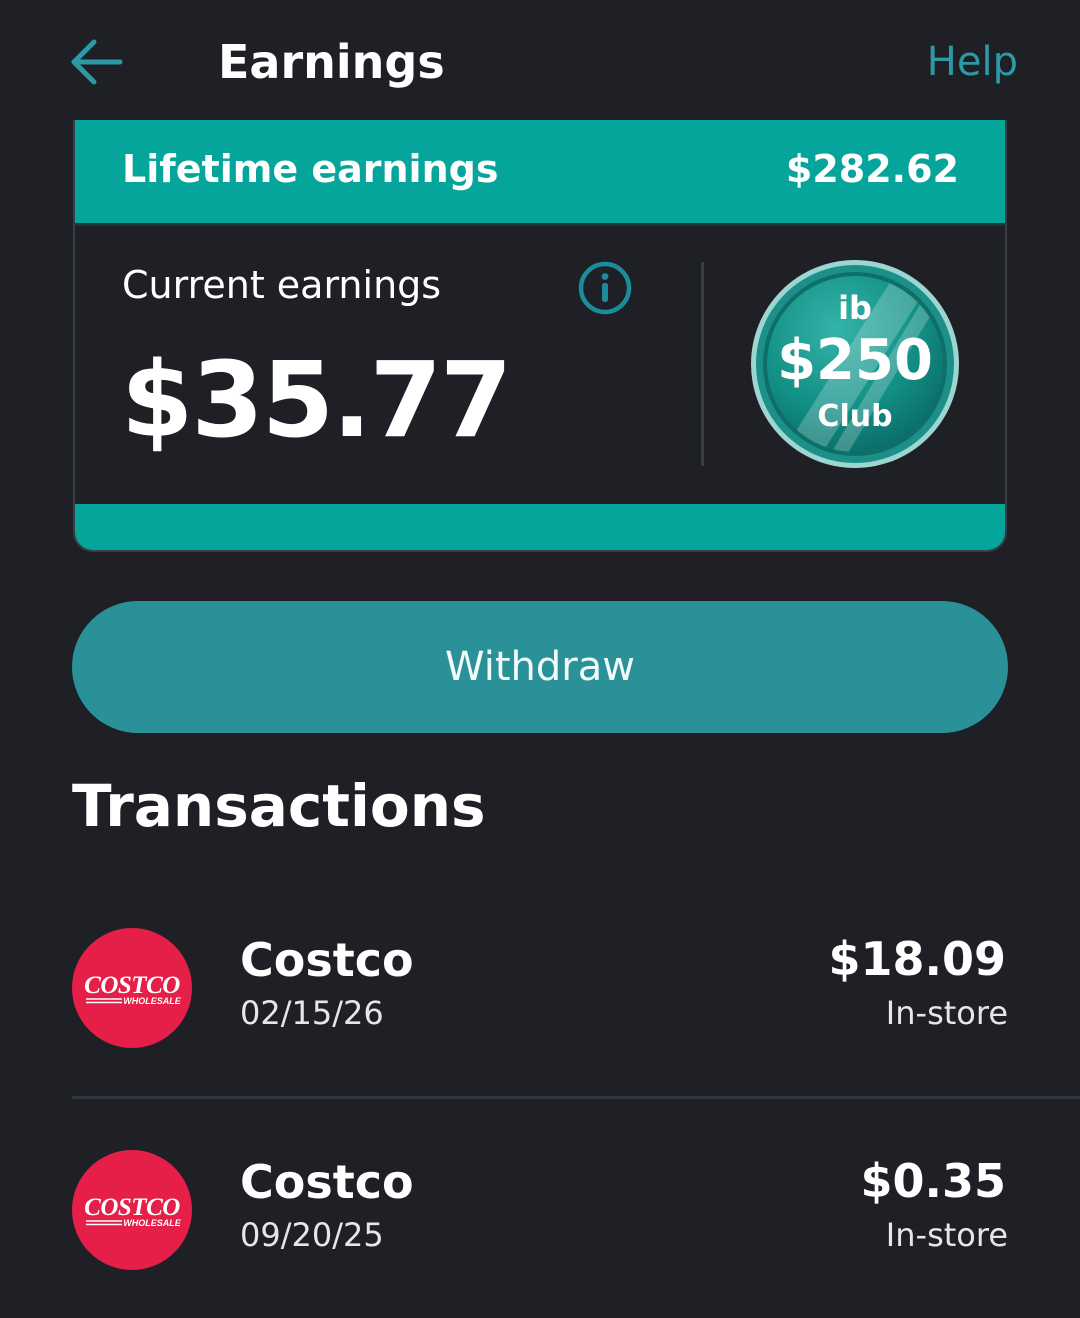  I want to click on transactions-heading: Transactions, so click(279, 806).